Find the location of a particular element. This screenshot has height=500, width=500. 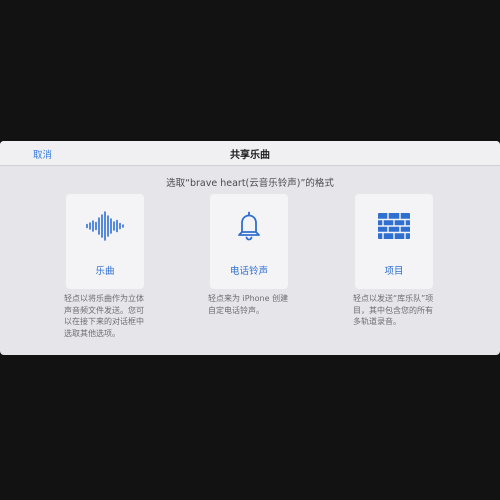

bricks-icon is located at coordinates (394, 226).